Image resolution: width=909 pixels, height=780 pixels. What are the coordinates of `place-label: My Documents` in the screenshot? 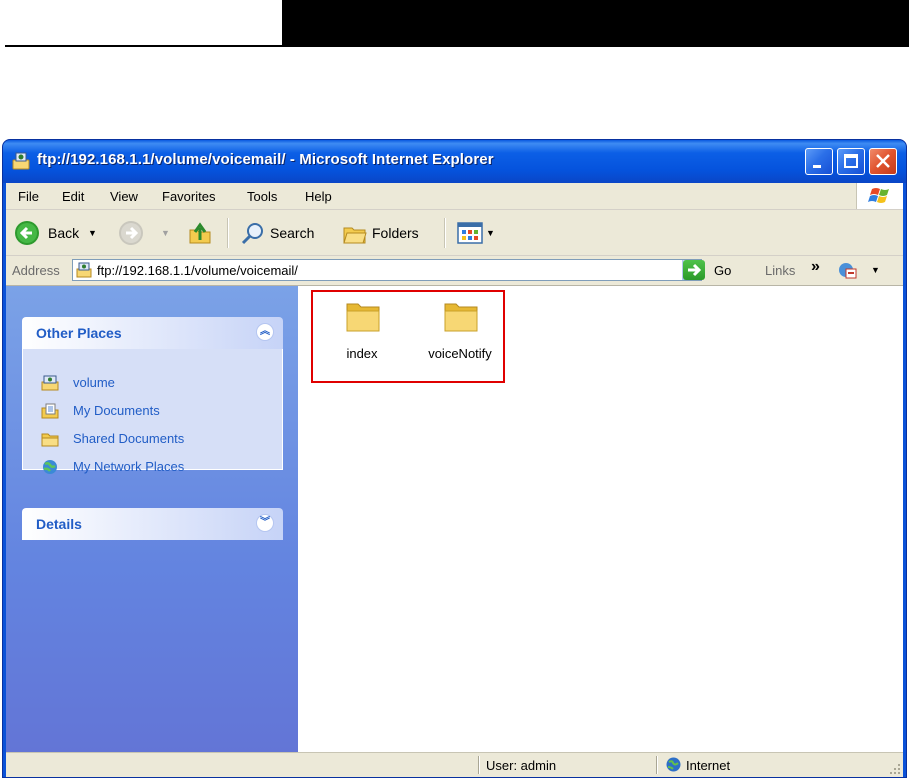 It's located at (116, 410).